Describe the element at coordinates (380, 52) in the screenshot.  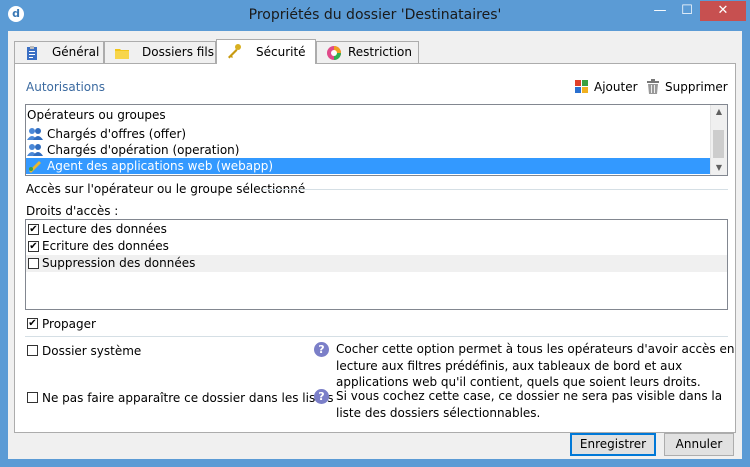
I see `tab-restriction-label: Restriction` at that location.